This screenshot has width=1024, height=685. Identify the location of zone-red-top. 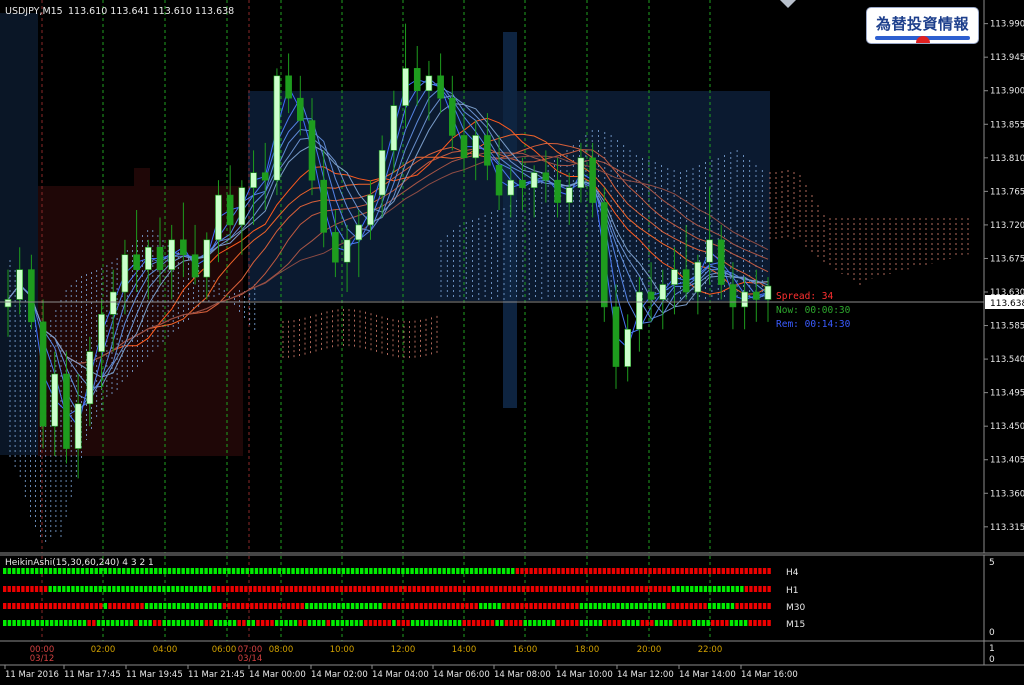
(142, 178).